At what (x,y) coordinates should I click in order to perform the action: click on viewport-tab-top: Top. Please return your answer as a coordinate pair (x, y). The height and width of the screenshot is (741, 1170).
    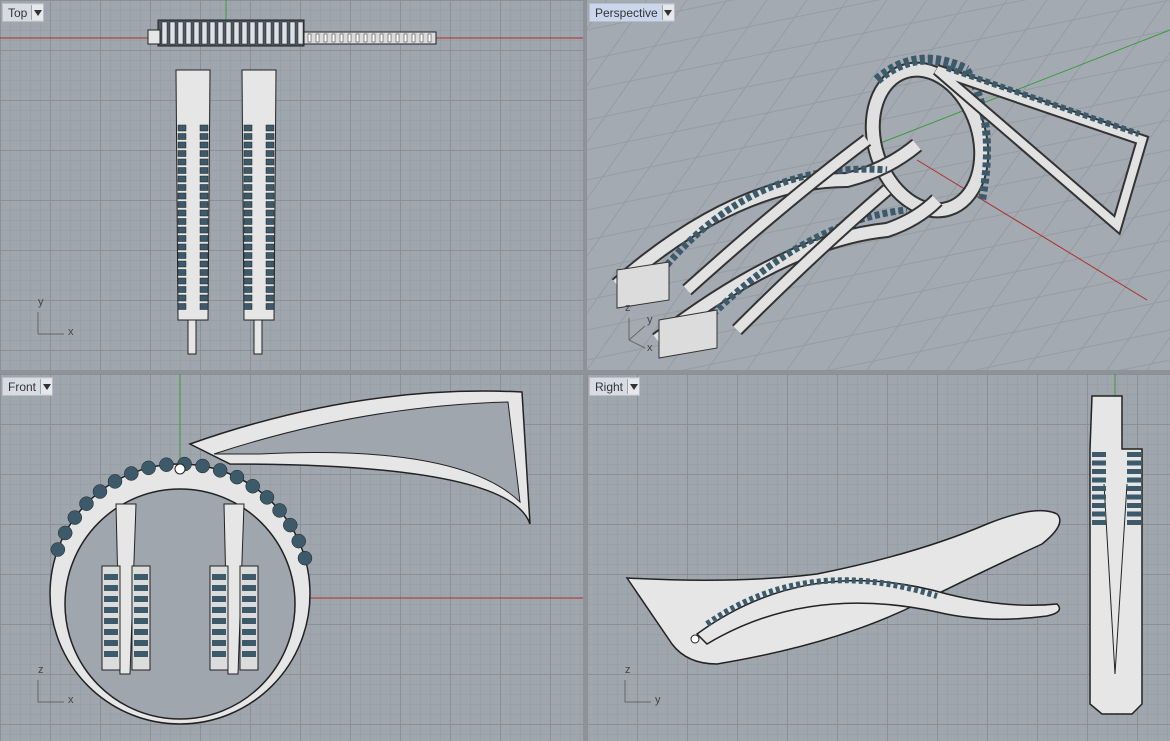
    Looking at the image, I should click on (23, 12).